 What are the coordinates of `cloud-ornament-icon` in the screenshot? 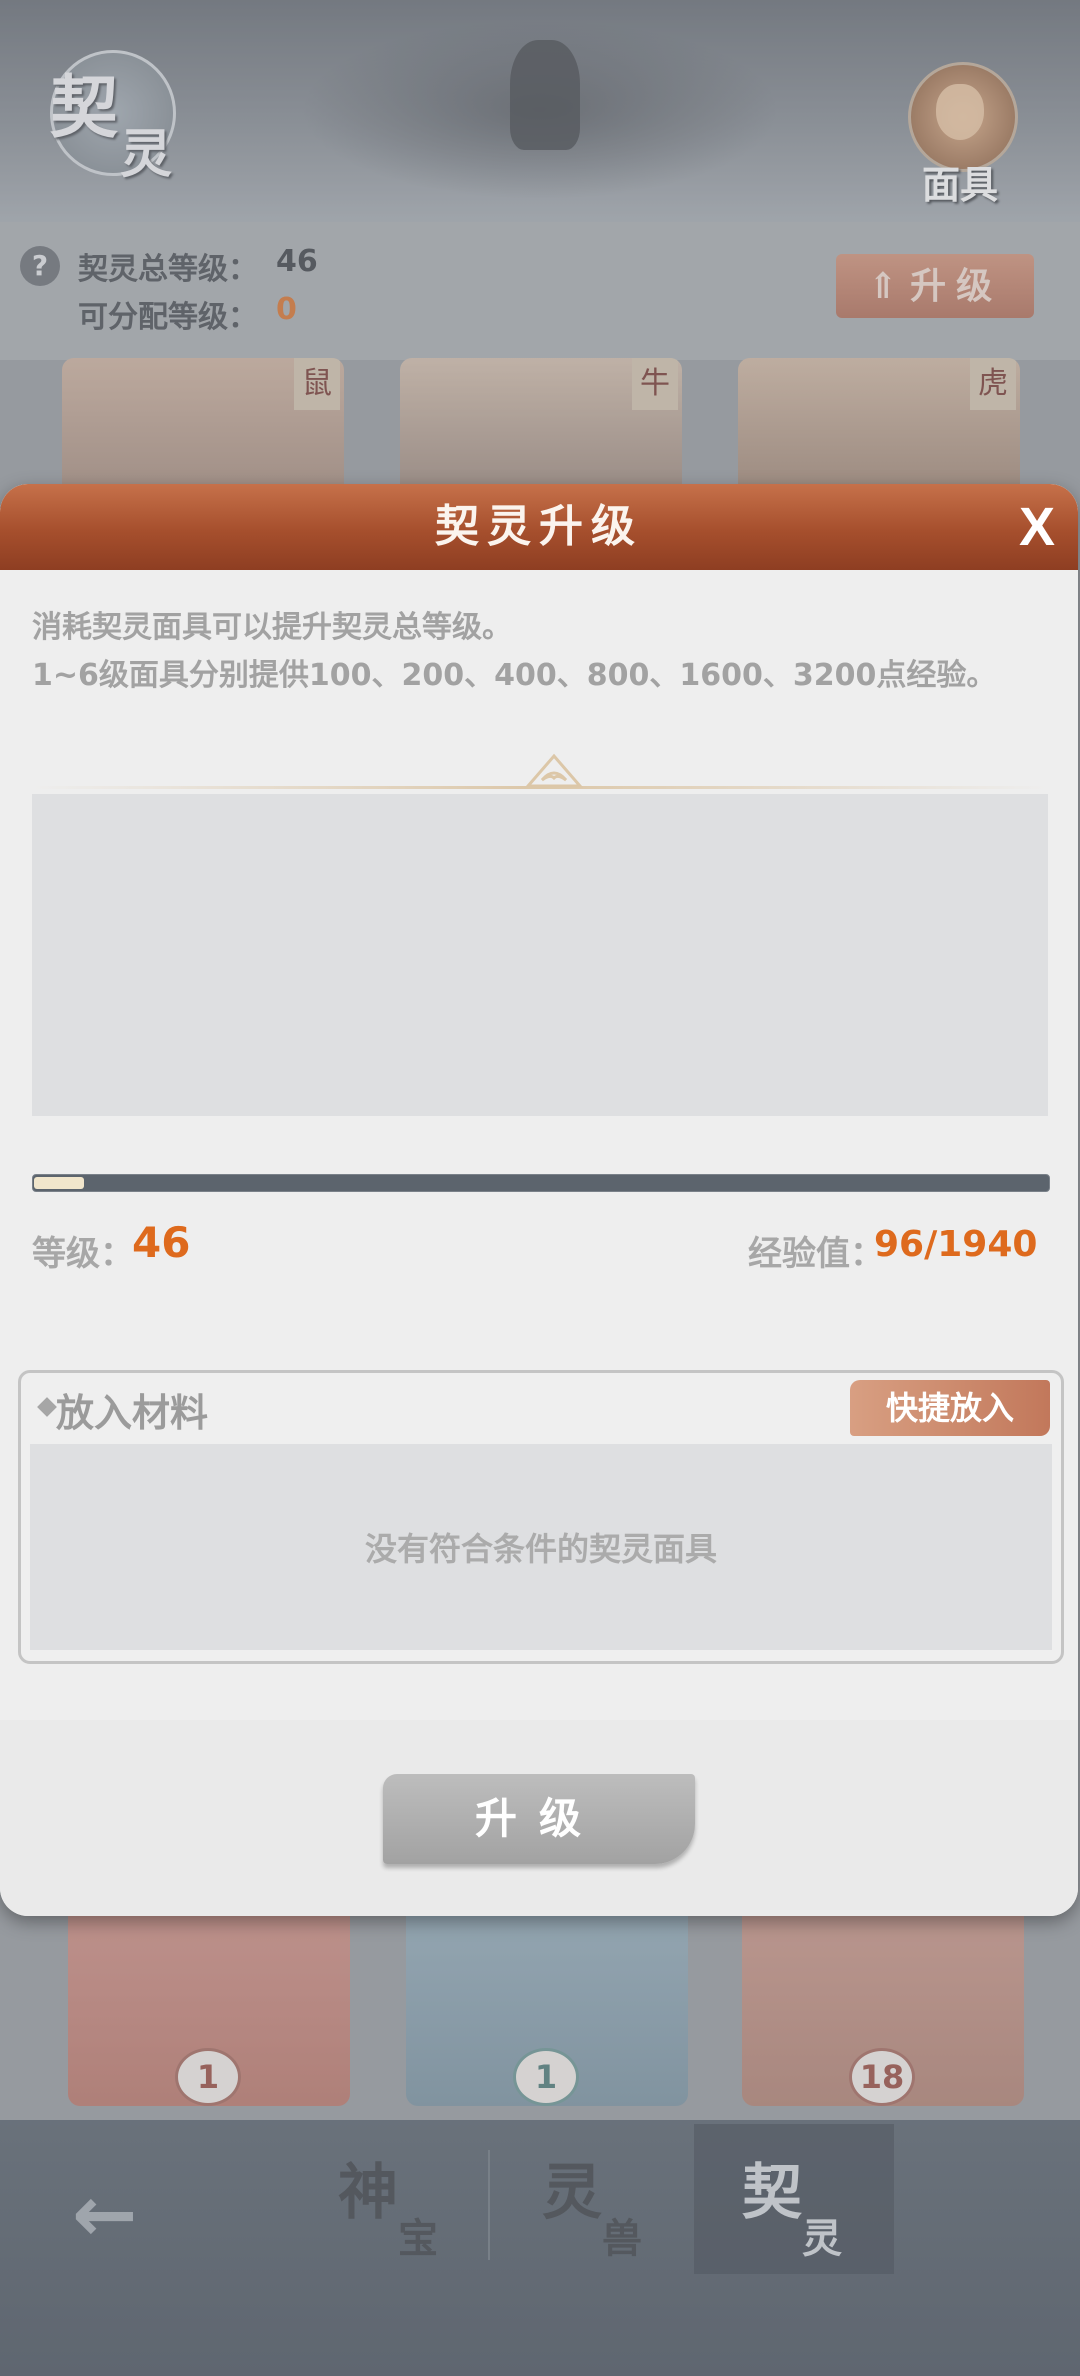 It's located at (554, 770).